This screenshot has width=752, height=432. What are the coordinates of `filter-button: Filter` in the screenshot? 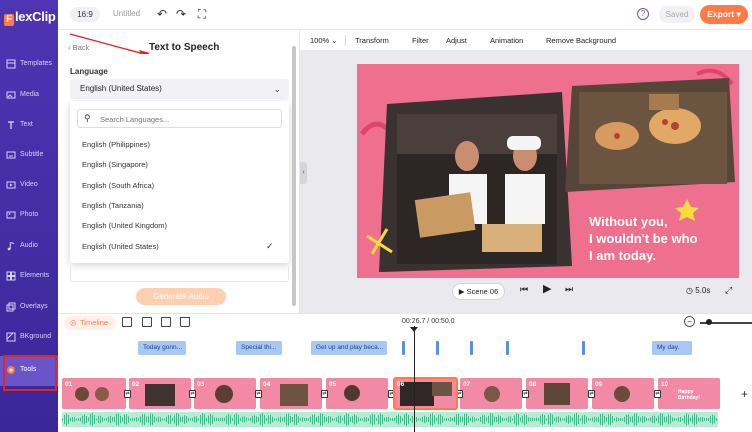 It's located at (420, 40).